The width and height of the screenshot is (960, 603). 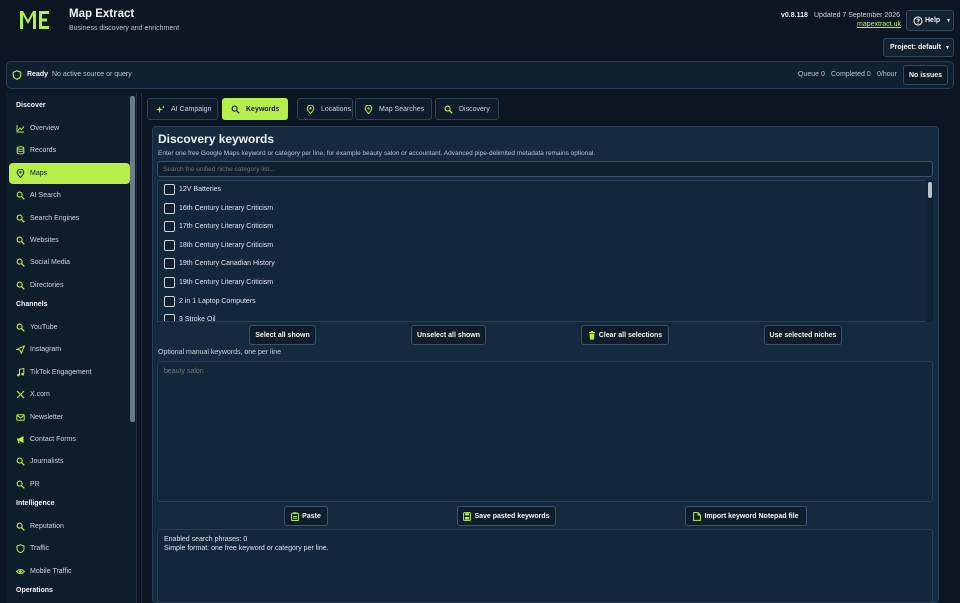 What do you see at coordinates (69, 349) in the screenshot?
I see `sidebar-item-instagram: Instagram` at bounding box center [69, 349].